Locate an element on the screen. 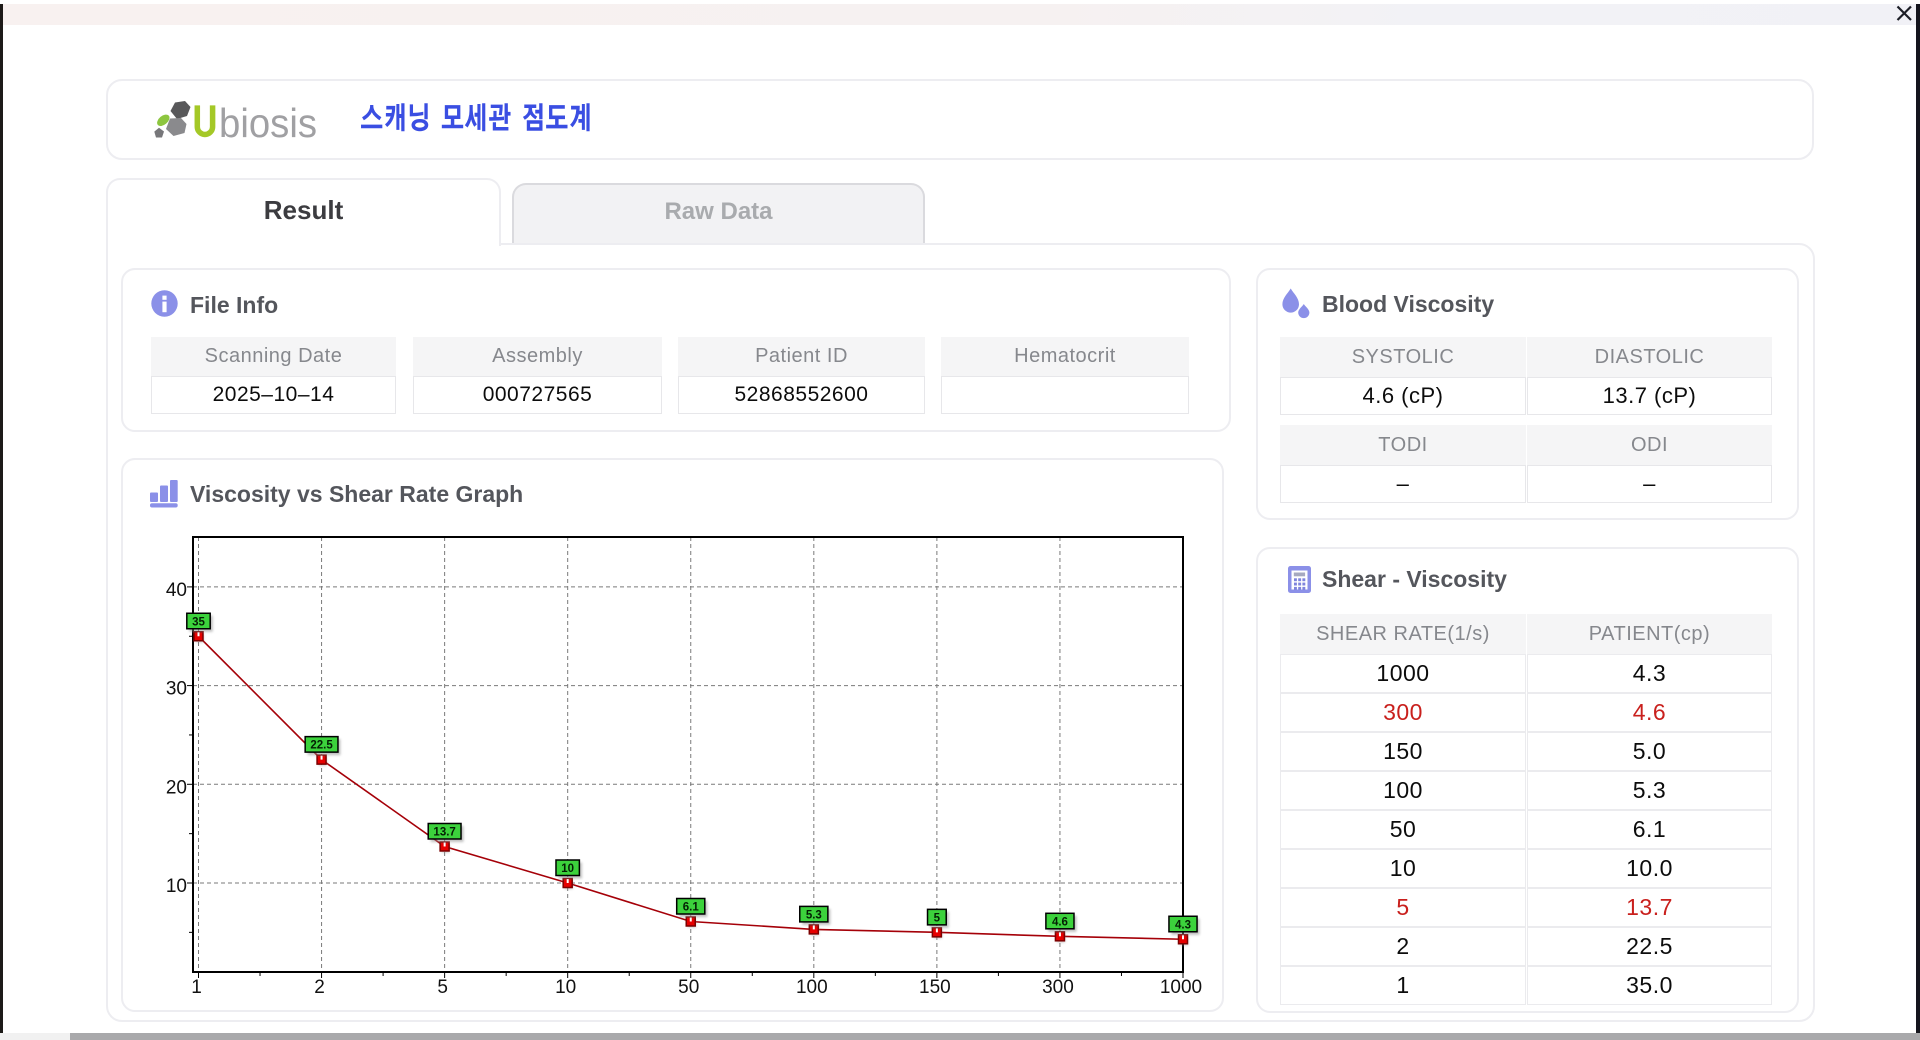 This screenshot has height=1040, width=1920. svg-text: 4.6 is located at coordinates (1060, 922).